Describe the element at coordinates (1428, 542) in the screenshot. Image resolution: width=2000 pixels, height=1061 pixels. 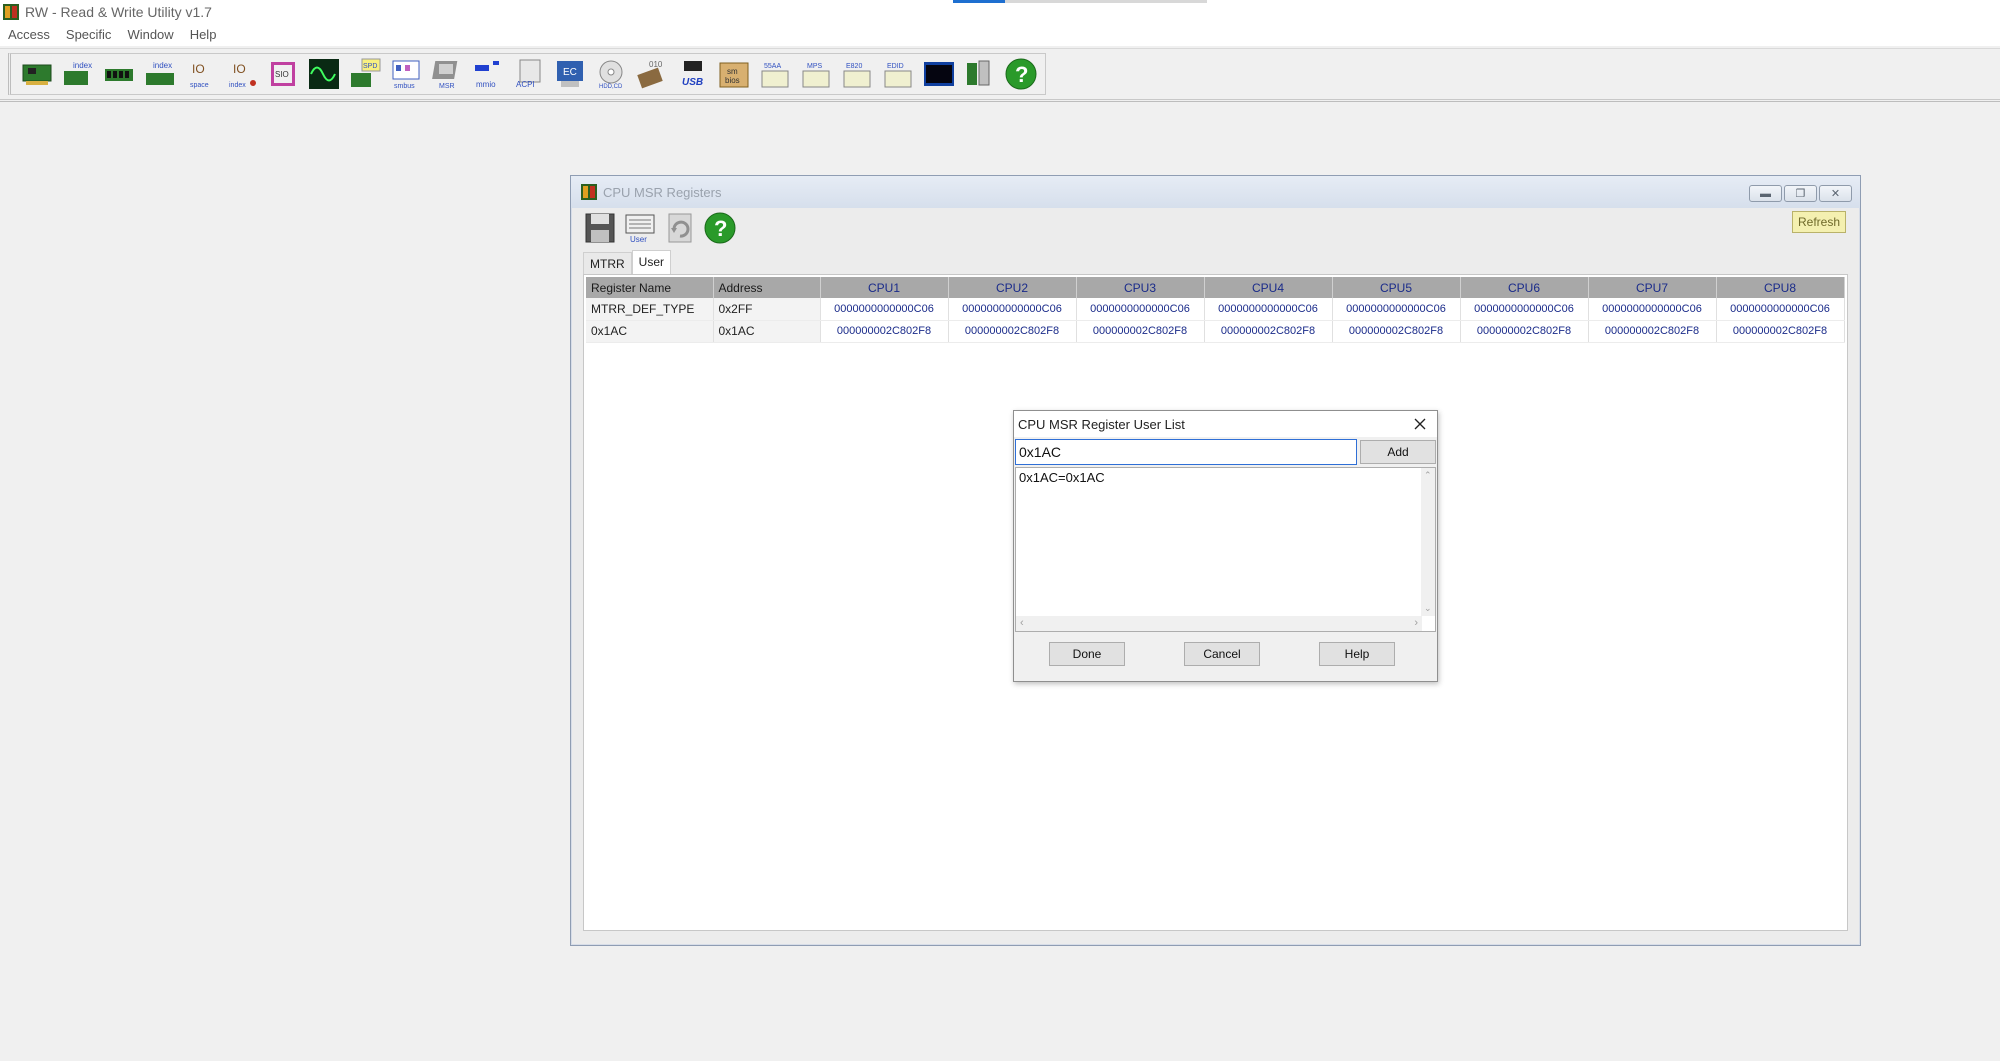
I see `vertical-scrollbar: ⌃ ⌄` at that location.